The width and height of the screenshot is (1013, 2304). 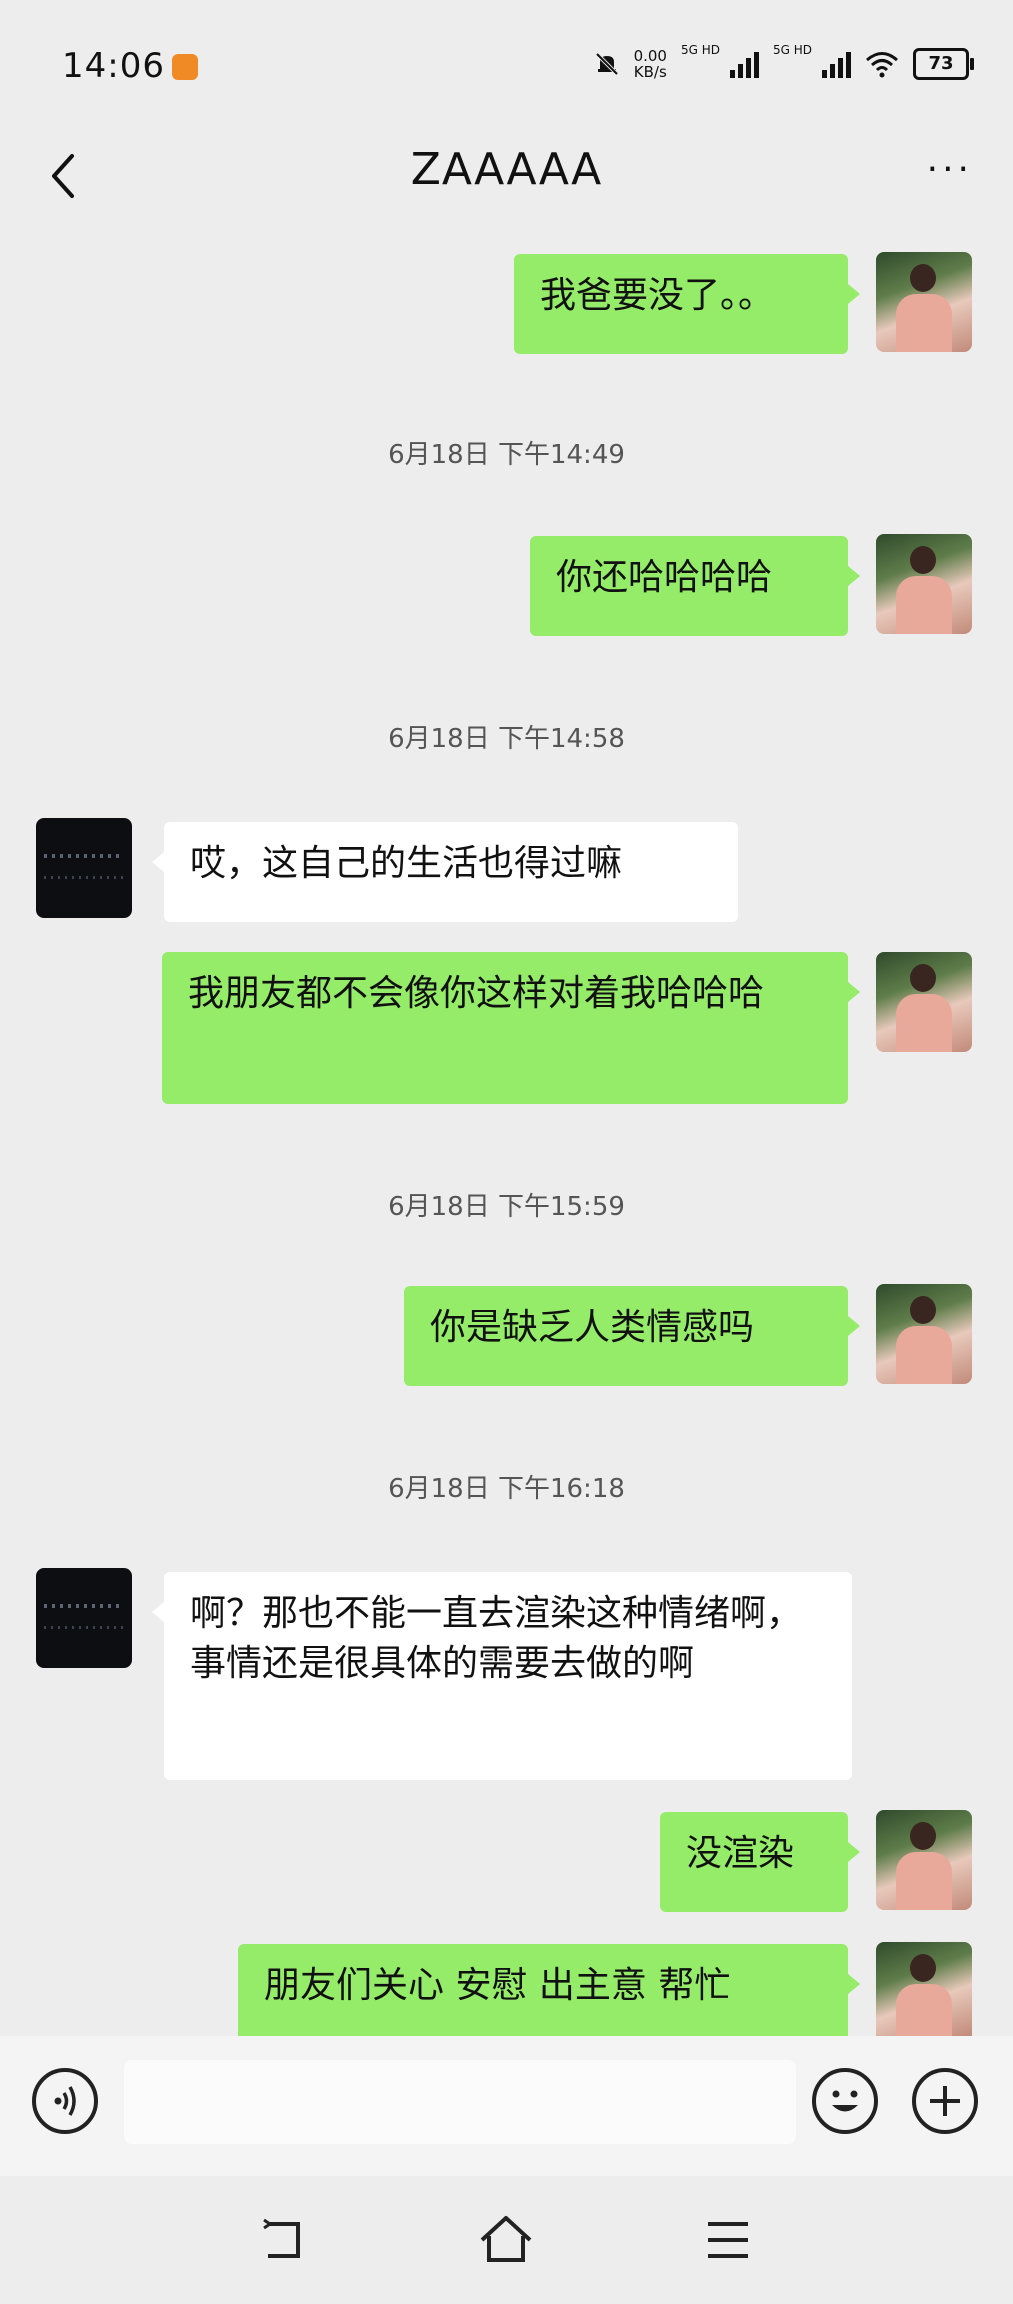 What do you see at coordinates (185, 67) in the screenshot?
I see `app-notification-icon` at bounding box center [185, 67].